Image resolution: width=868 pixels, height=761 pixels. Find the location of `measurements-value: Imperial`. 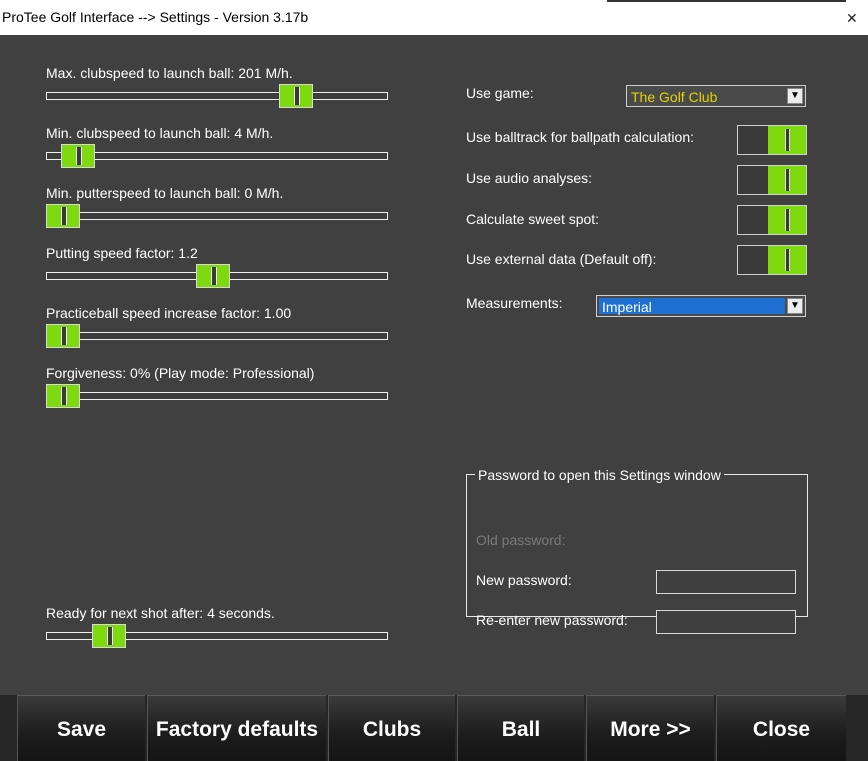

measurements-value: Imperial is located at coordinates (692, 306).